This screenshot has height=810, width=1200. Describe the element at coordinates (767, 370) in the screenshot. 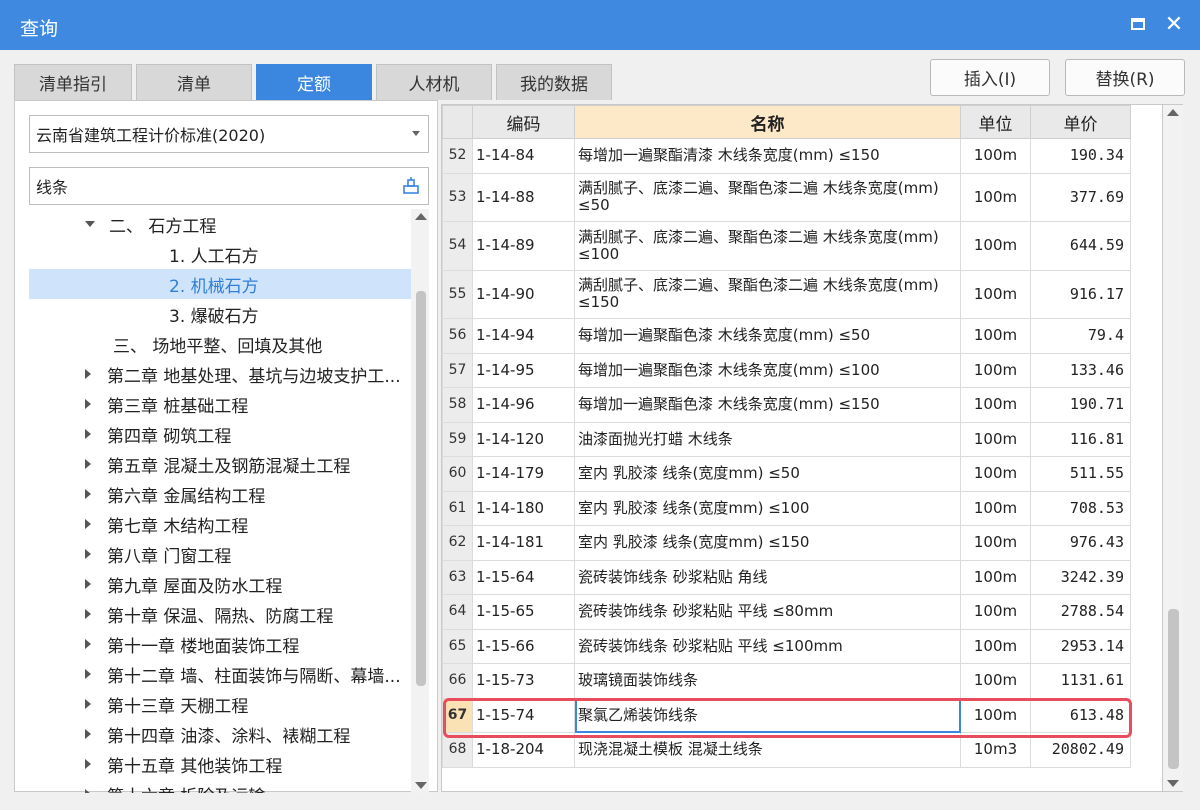

I see `name-cell: 每增加一遍聚酯色漆 木线条宽度(mm) ≤100` at that location.